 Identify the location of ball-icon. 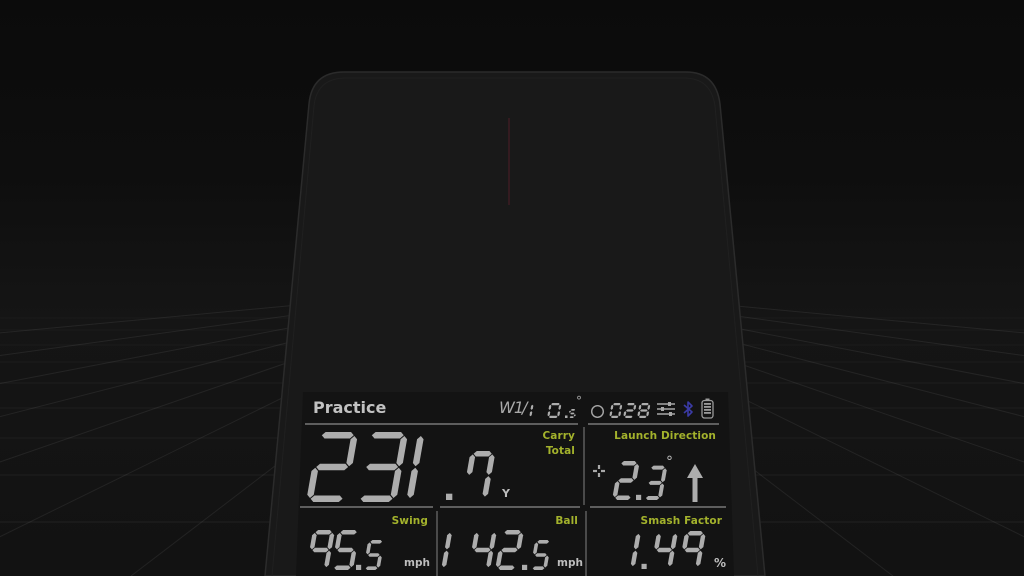
(597, 411).